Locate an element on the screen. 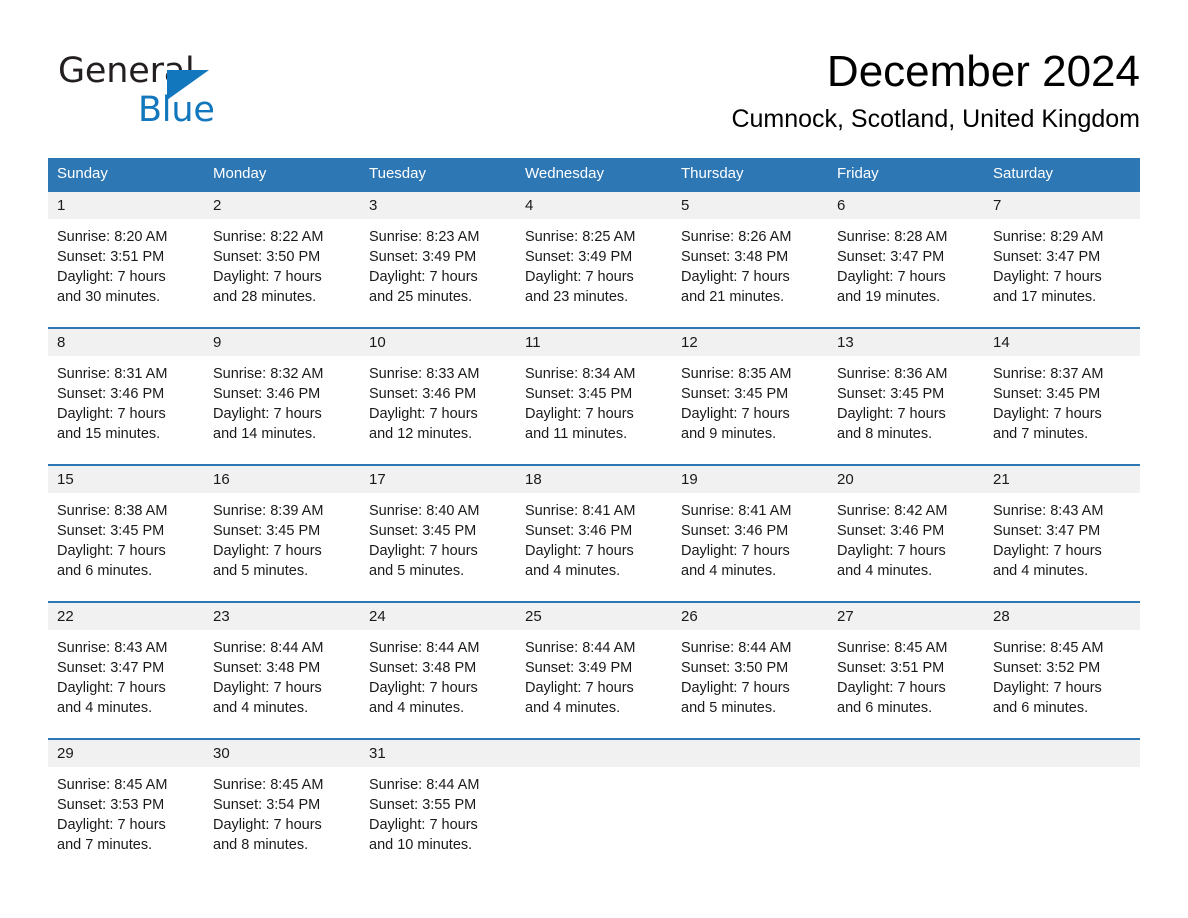  daylight-text-cont: and 7 minutes. is located at coordinates (105, 845).